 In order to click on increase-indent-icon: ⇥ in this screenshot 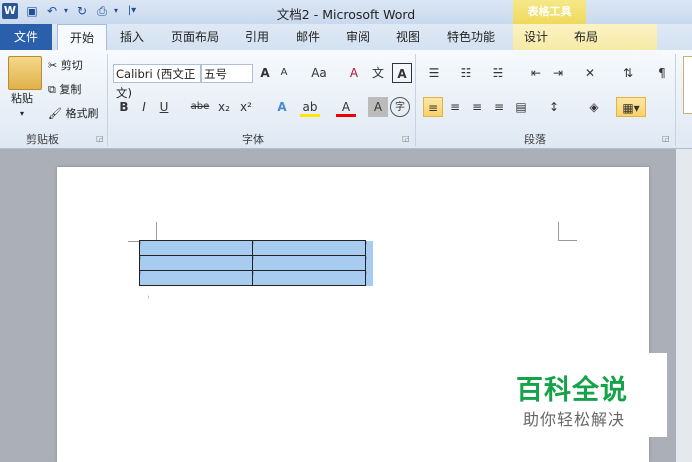, I will do `click(558, 73)`.